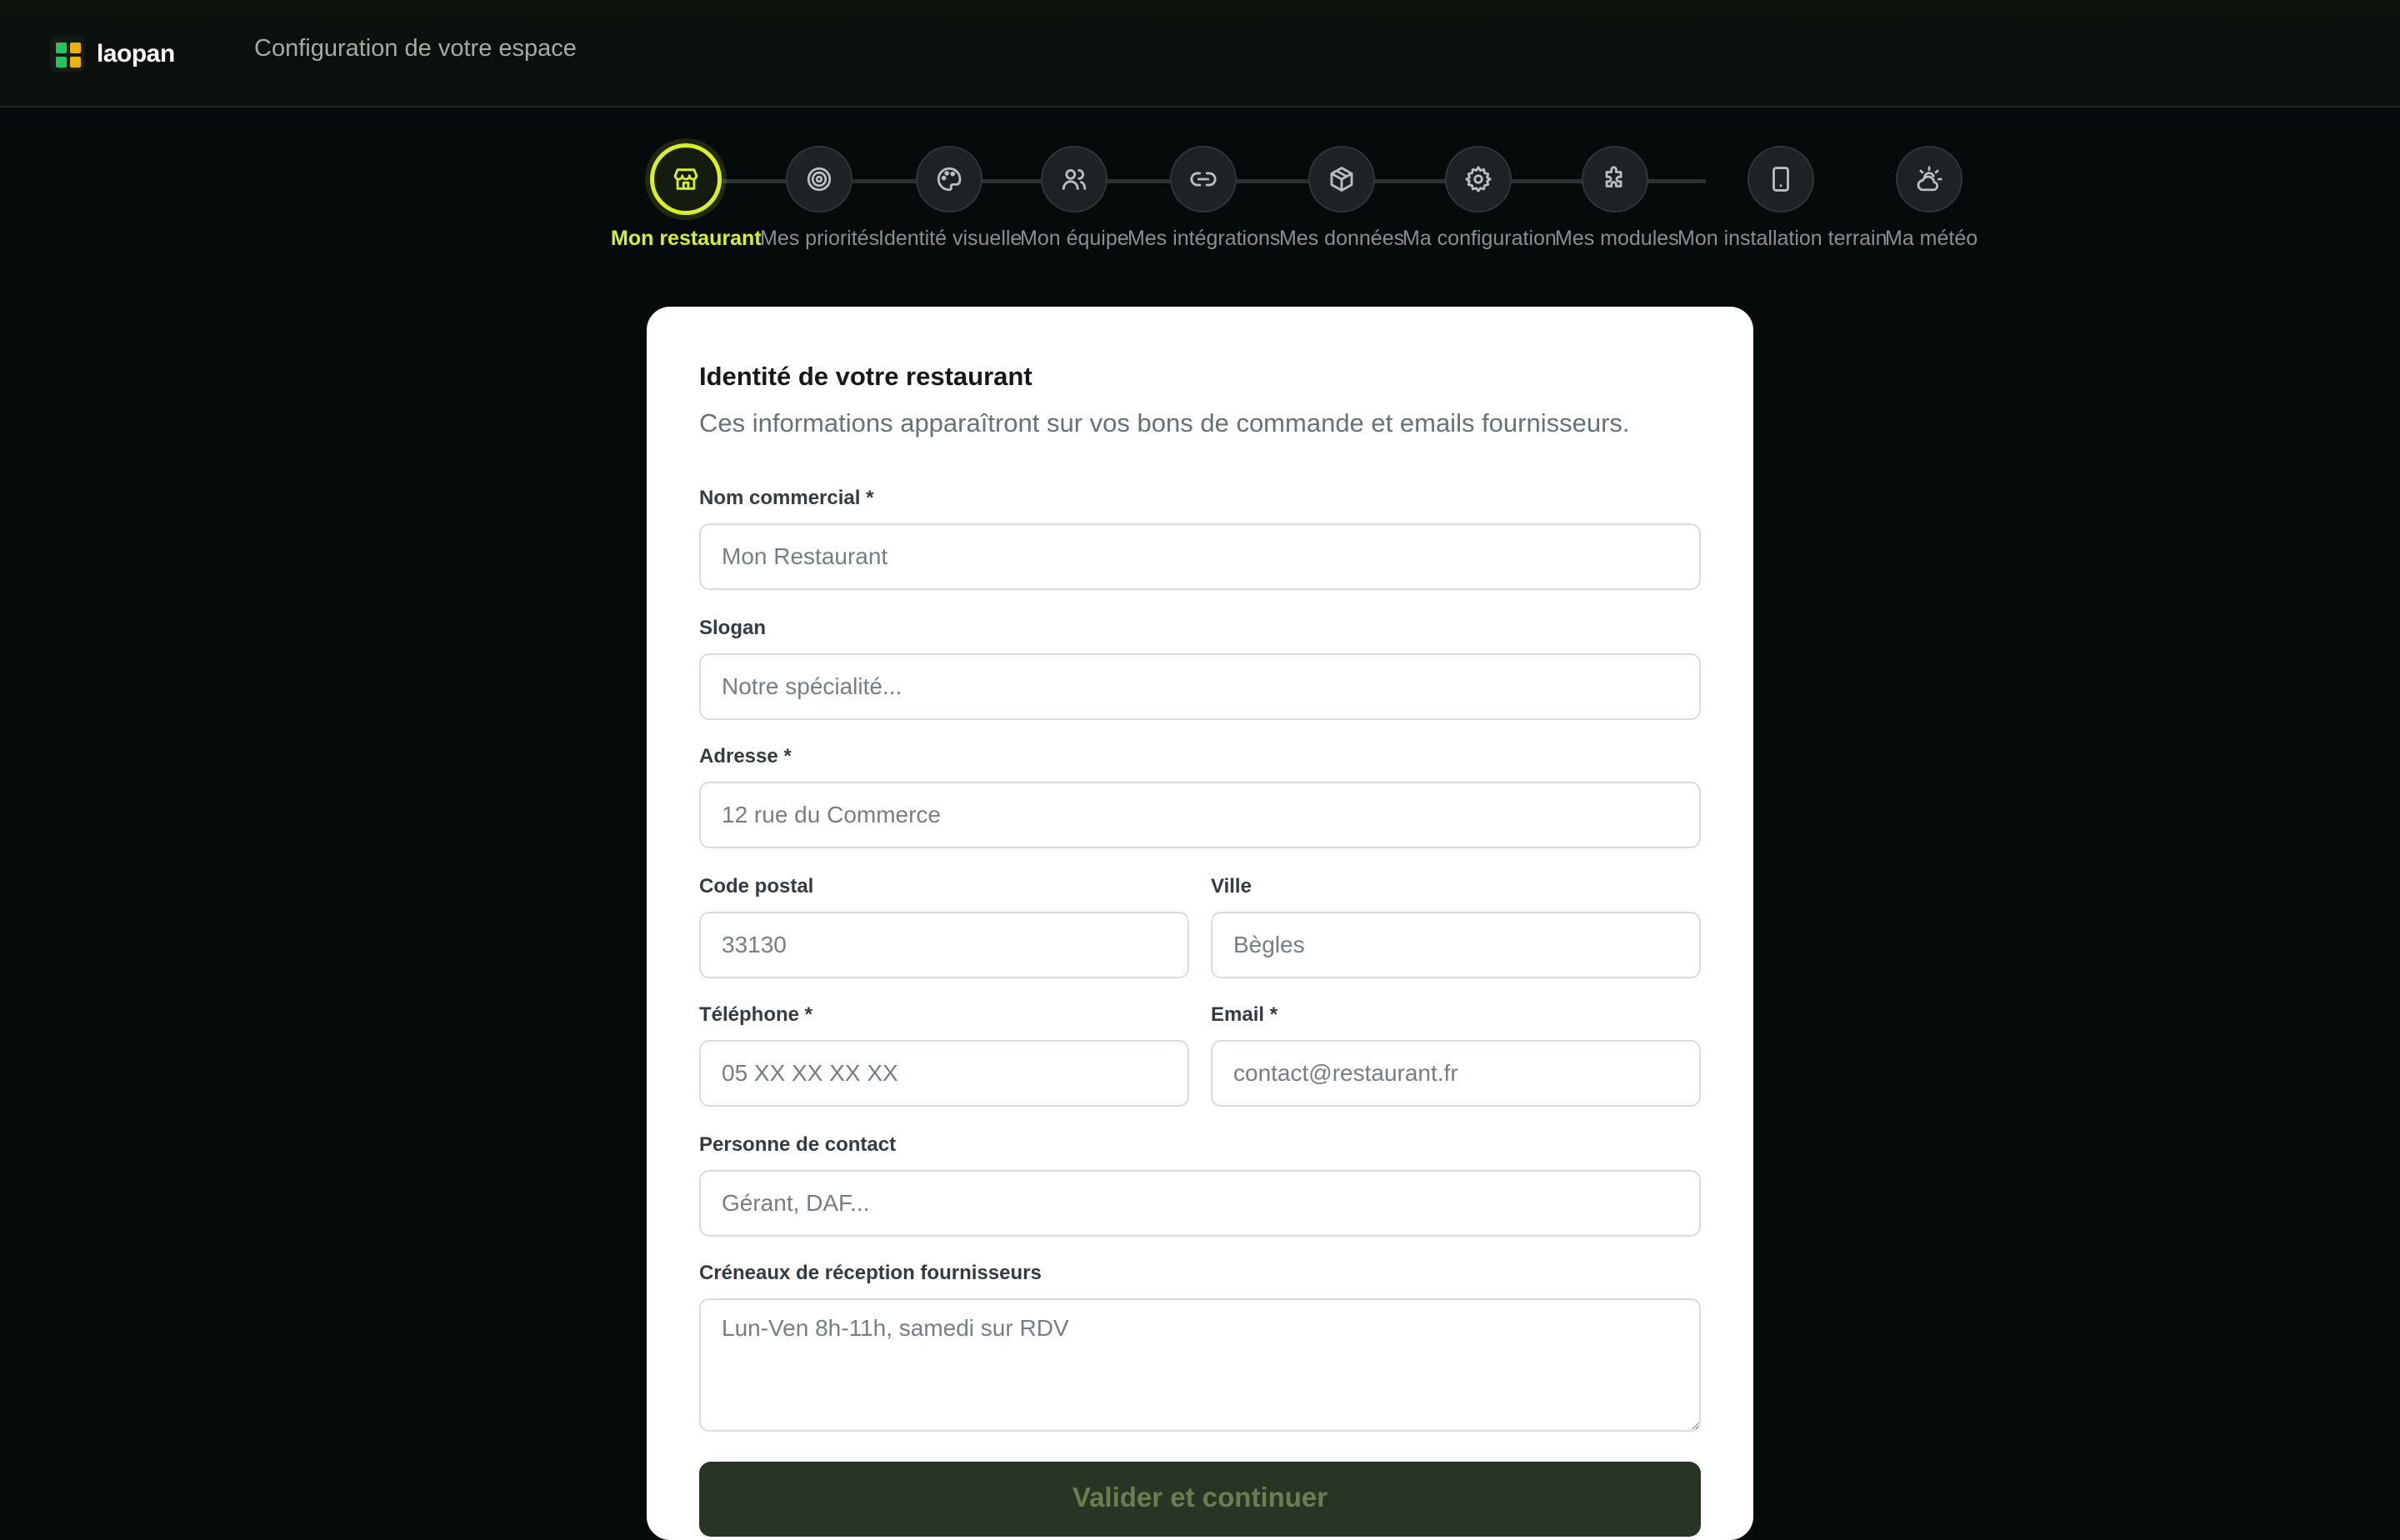  I want to click on contact-input, so click(1200, 1203).